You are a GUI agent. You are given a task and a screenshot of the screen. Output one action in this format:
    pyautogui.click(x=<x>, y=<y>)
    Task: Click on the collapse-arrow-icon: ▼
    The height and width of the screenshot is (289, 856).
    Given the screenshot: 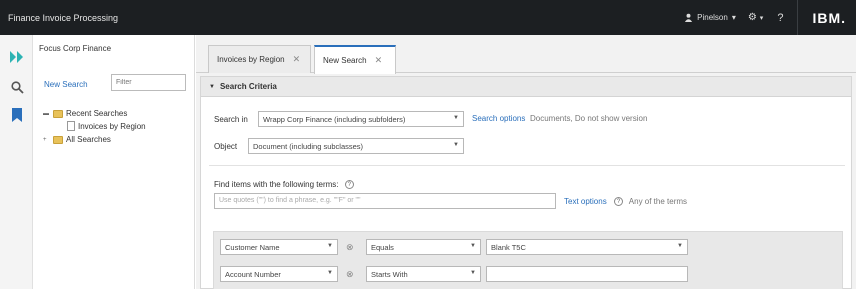 What is the action you would take?
    pyautogui.click(x=212, y=86)
    